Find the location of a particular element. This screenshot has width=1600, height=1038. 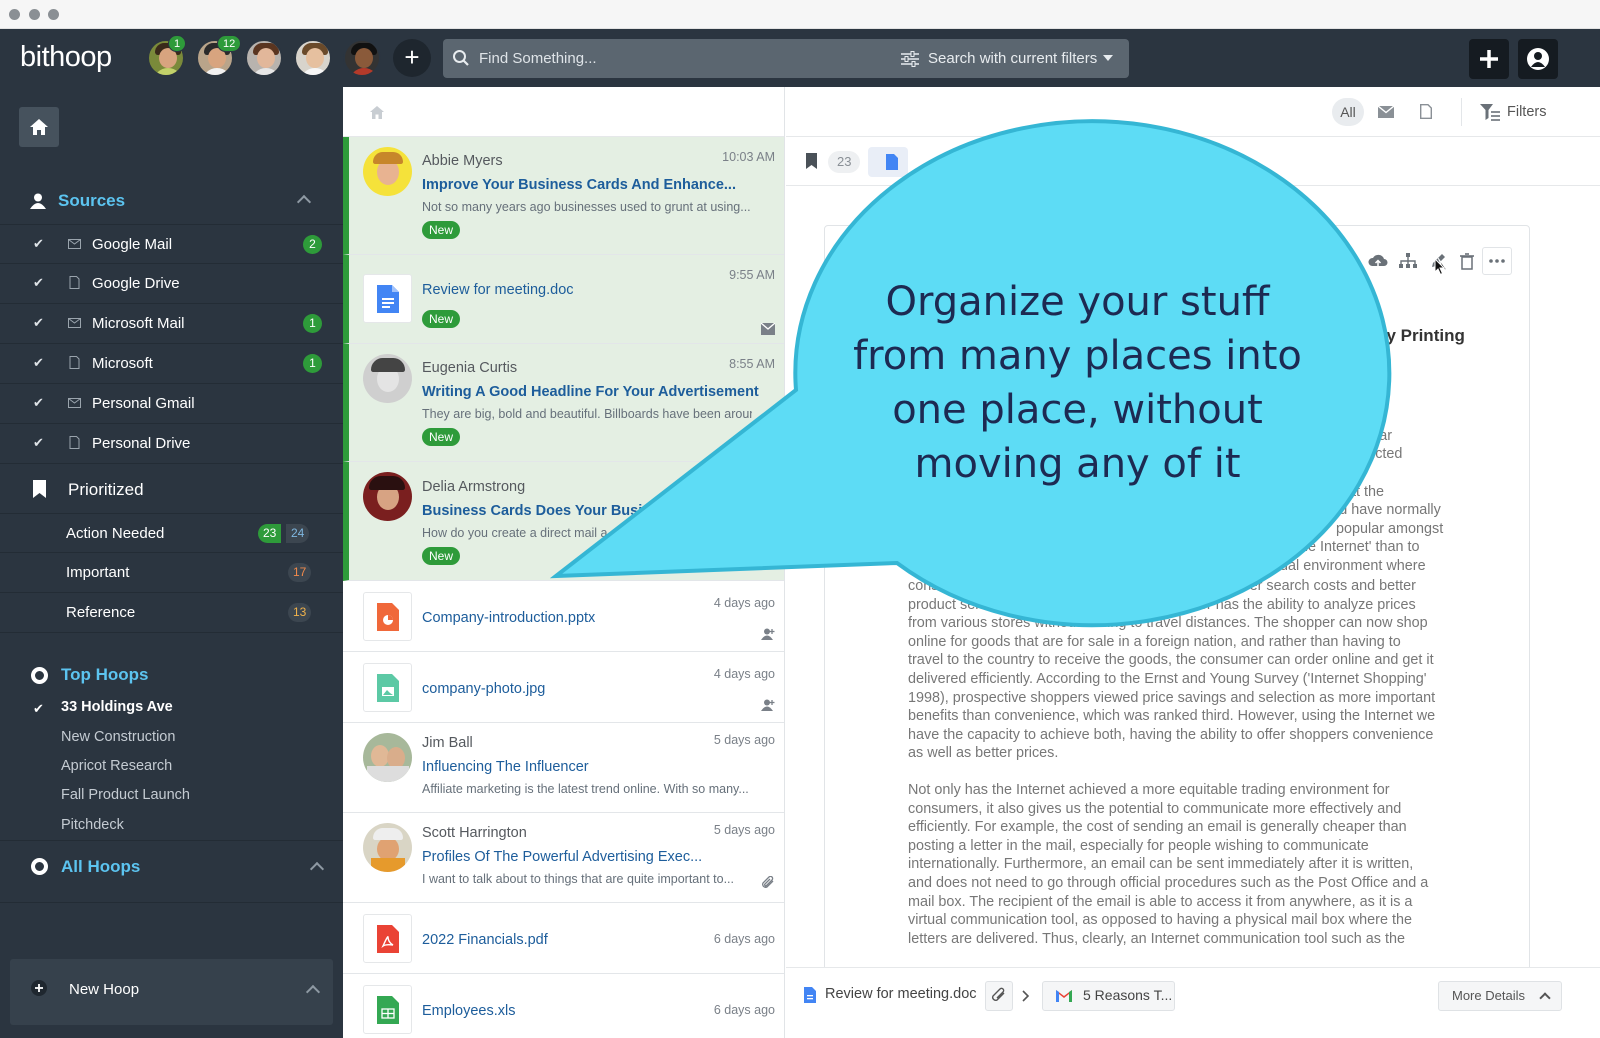

timestamp: 6 days ago is located at coordinates (744, 939).